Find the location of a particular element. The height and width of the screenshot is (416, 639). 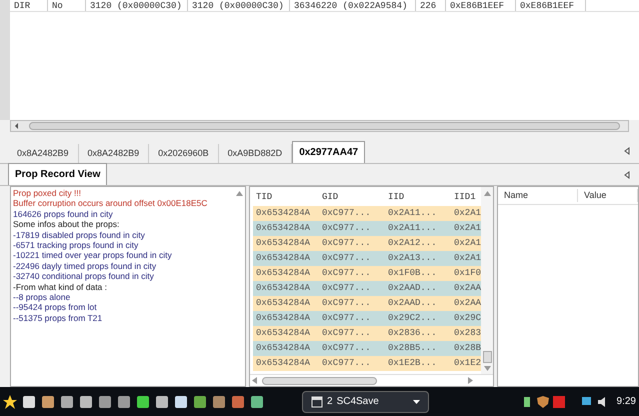

star-icon is located at coordinates (10, 401).